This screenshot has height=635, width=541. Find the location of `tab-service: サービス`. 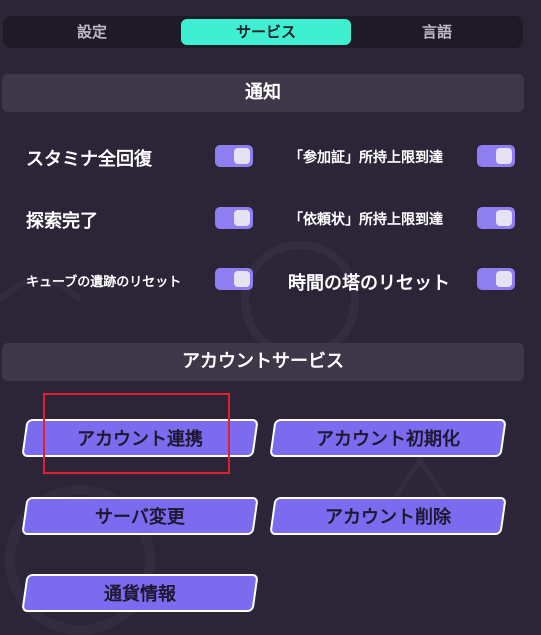

tab-service: サービス is located at coordinates (266, 32).